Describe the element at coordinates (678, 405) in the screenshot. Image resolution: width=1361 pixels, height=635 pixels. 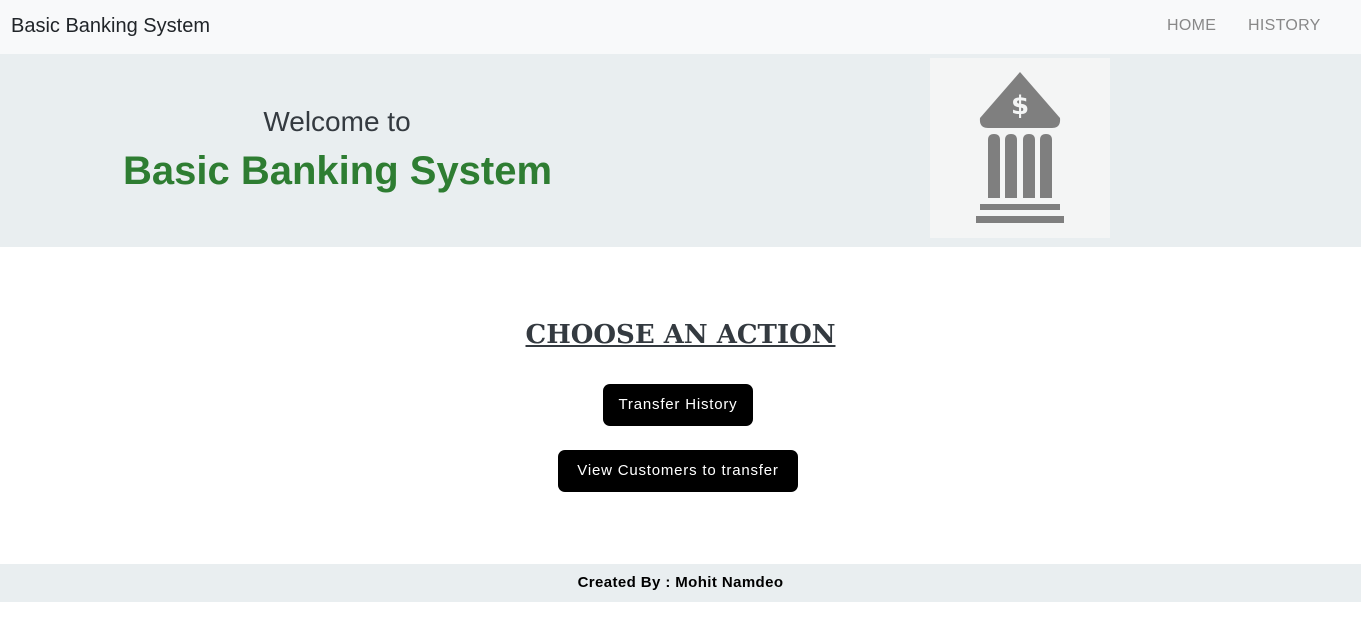
I see `transfer-history-button: Transfer History` at that location.